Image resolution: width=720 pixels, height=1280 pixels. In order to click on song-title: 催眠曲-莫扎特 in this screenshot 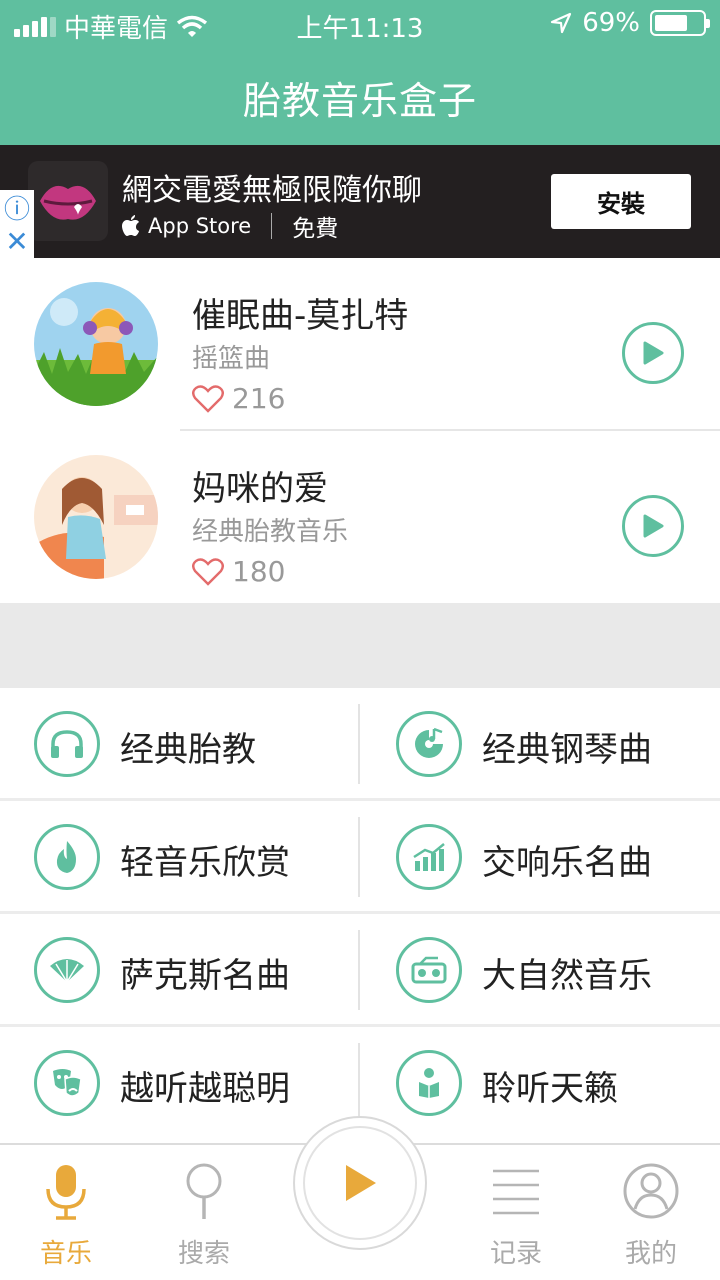, I will do `click(300, 316)`.